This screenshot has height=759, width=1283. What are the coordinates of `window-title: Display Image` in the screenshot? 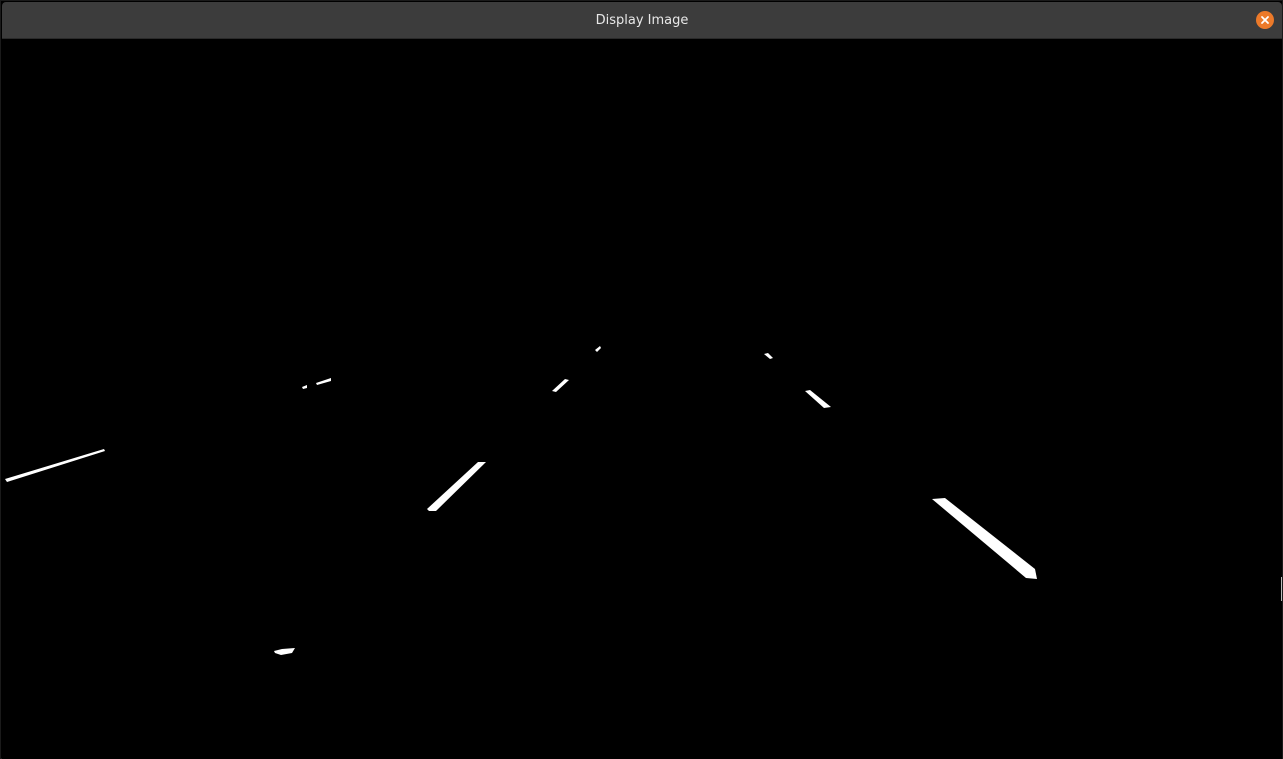 It's located at (642, 20).